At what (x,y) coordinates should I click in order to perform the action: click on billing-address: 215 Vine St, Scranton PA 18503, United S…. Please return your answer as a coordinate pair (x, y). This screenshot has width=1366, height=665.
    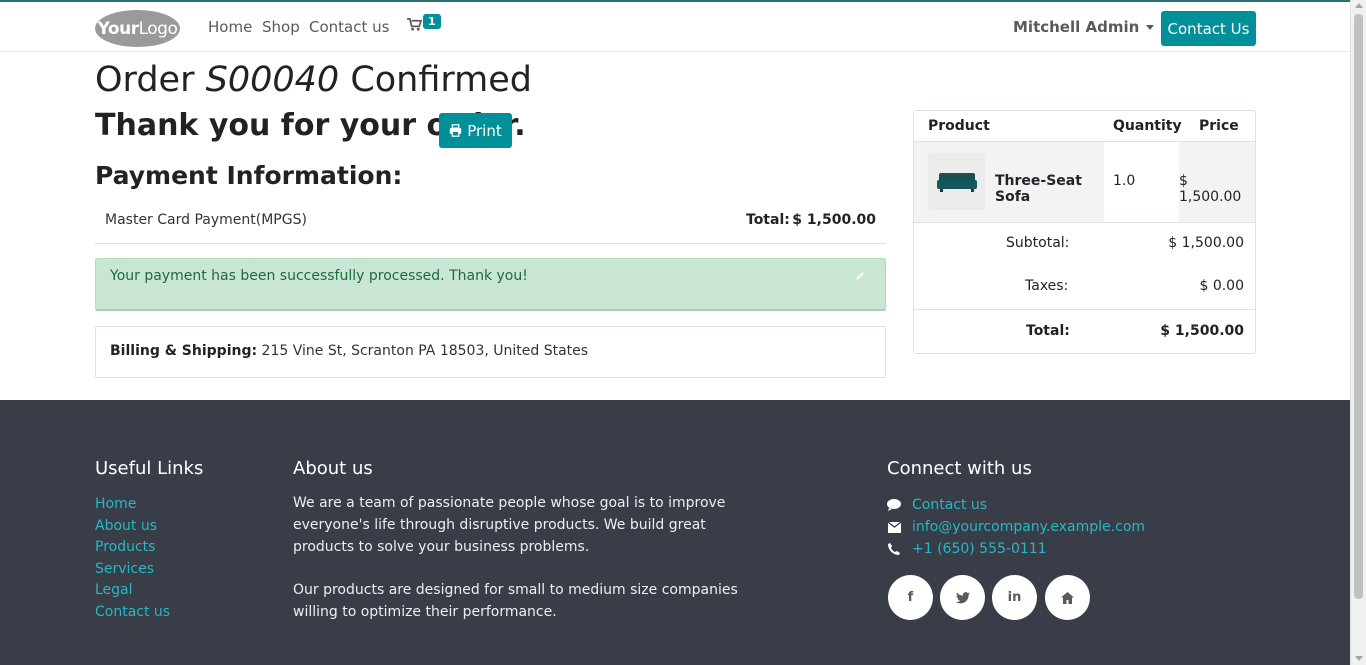
    Looking at the image, I should click on (425, 351).